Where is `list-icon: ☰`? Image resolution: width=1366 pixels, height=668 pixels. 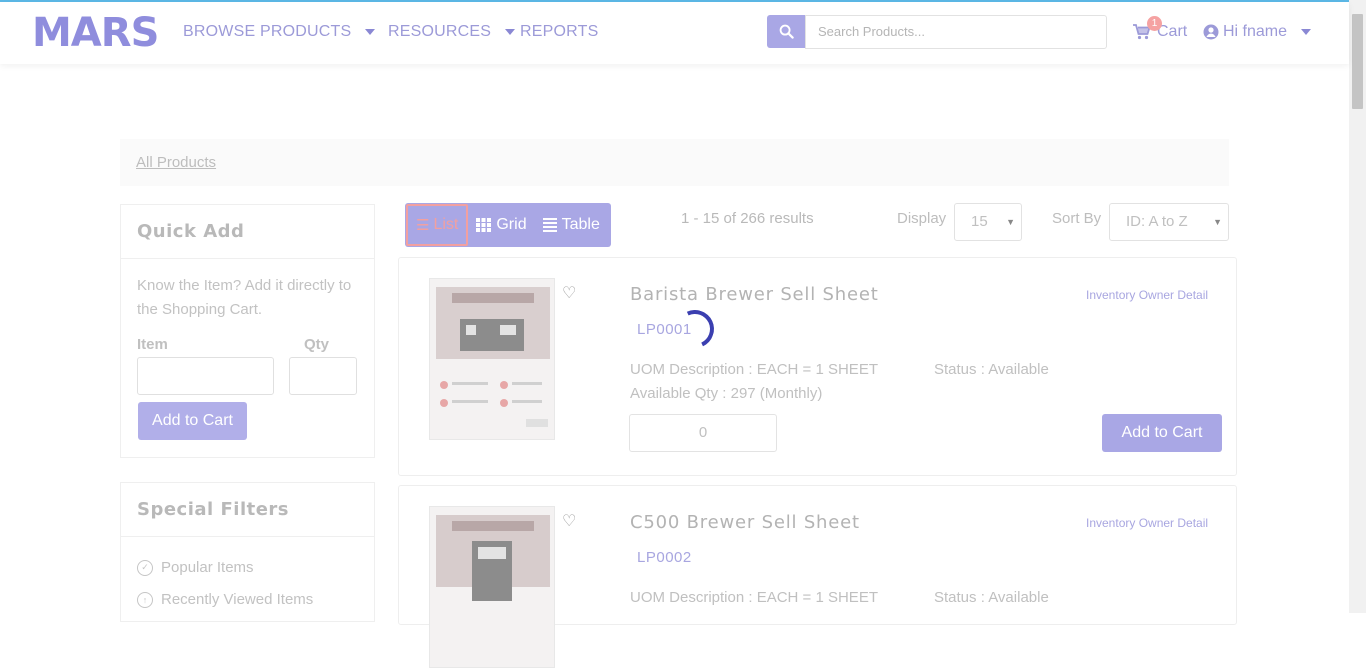 list-icon: ☰ is located at coordinates (423, 225).